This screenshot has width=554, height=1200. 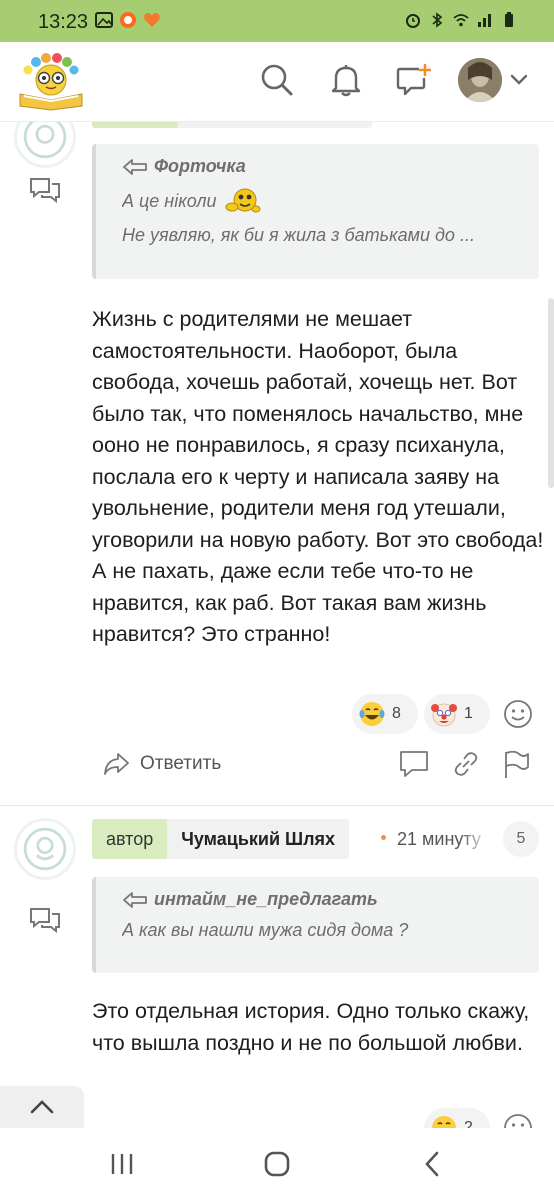 I want to click on back-icon, so click(x=432, y=1164).